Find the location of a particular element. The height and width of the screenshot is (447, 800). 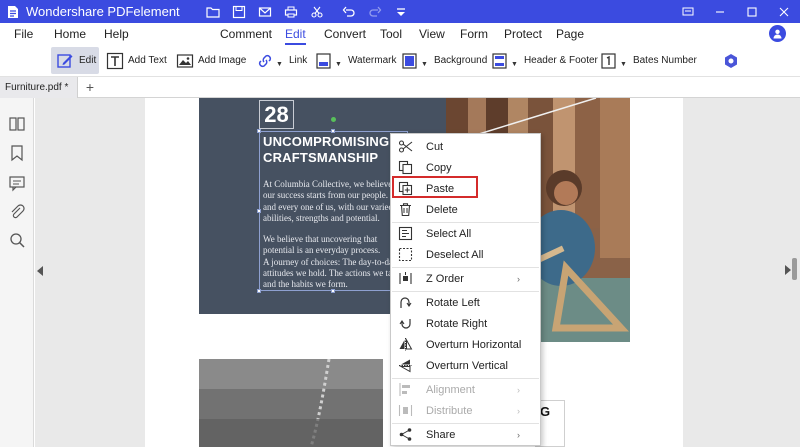

add-tab-button: + is located at coordinates (90, 87).